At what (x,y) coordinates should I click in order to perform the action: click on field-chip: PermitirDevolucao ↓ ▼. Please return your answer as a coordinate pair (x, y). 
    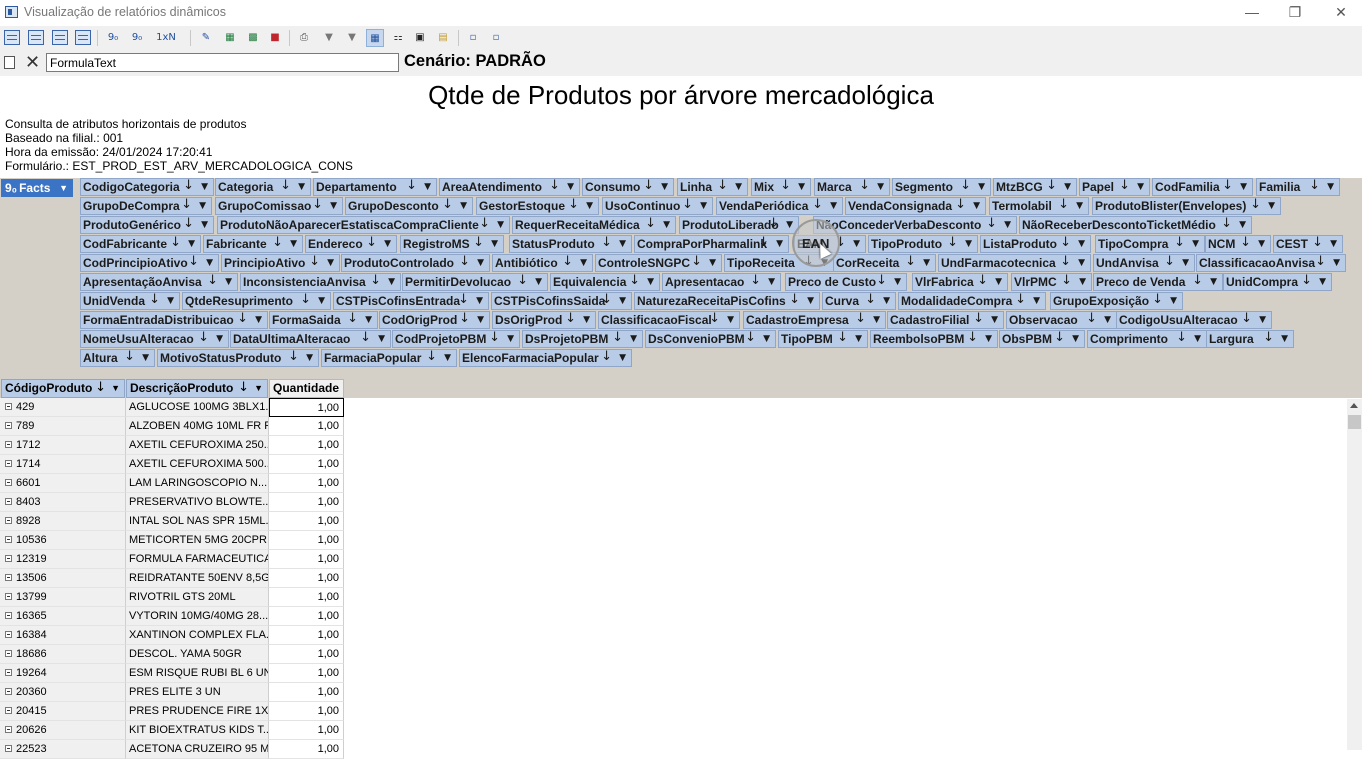
    Looking at the image, I should click on (475, 282).